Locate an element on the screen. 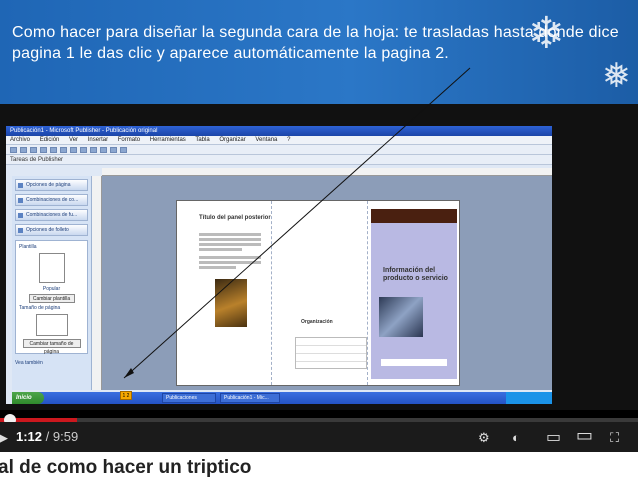  taskpane-item: Opciones de página is located at coordinates (51, 185).